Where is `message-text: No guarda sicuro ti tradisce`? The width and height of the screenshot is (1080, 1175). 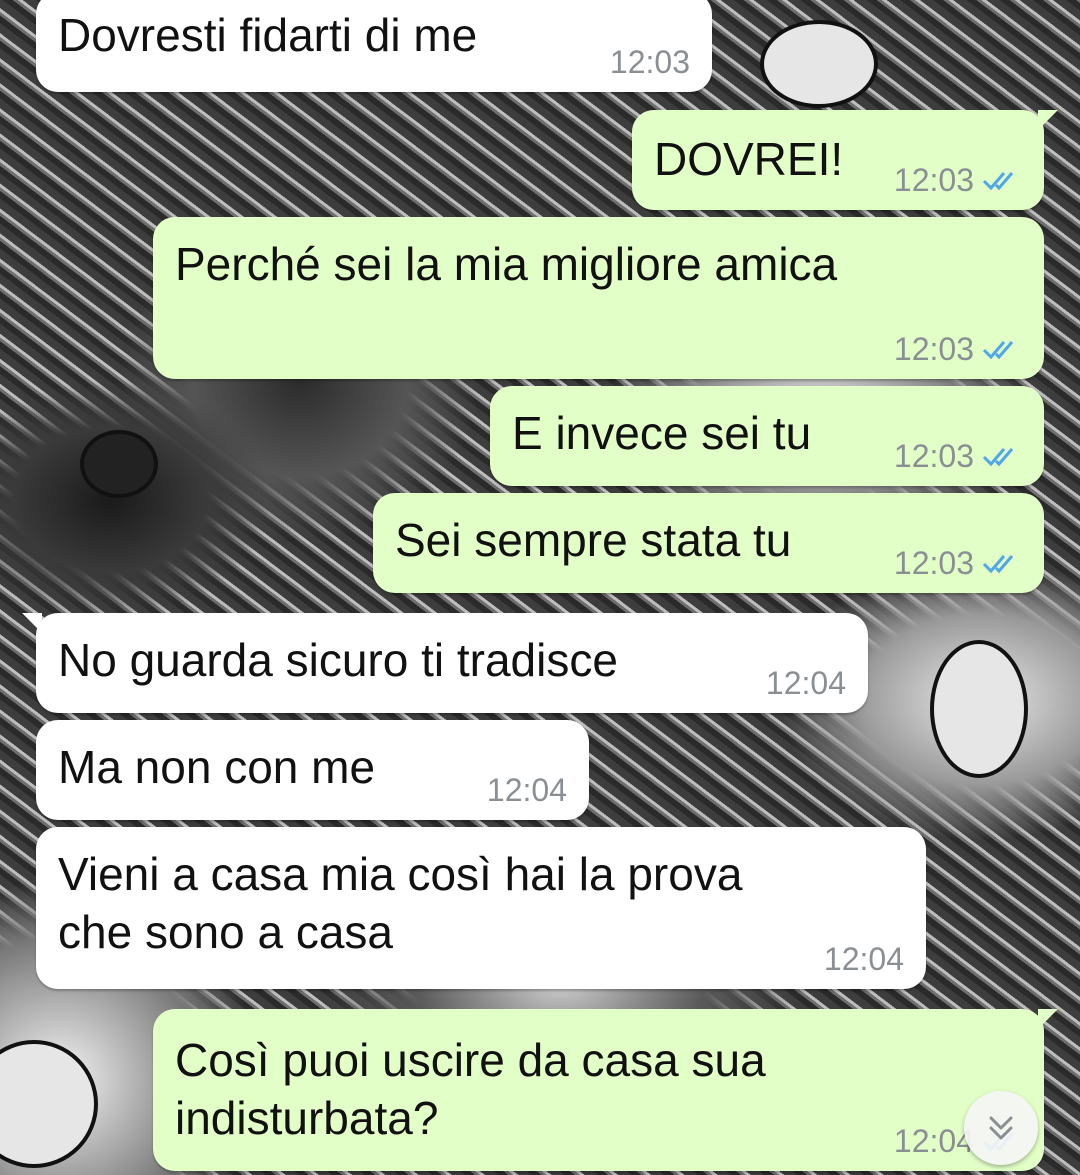 message-text: No guarda sicuro ti tradisce is located at coordinates (338, 660).